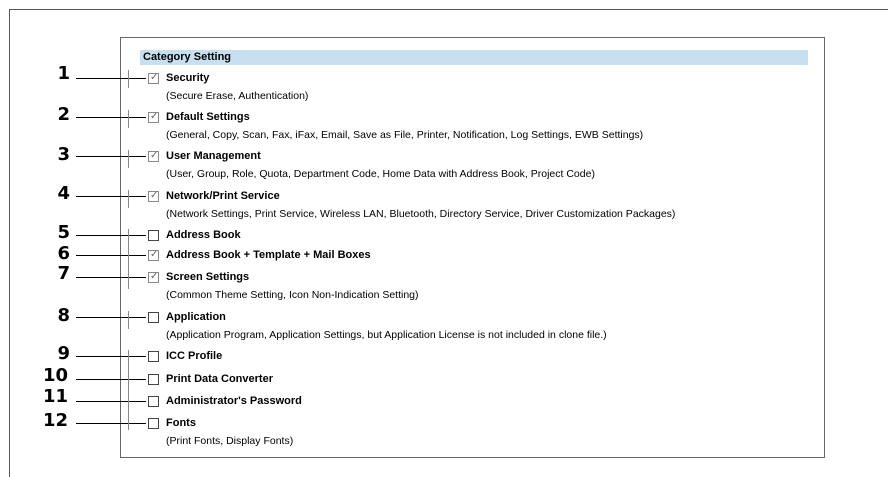  I want to click on category-label: Application, so click(196, 317).